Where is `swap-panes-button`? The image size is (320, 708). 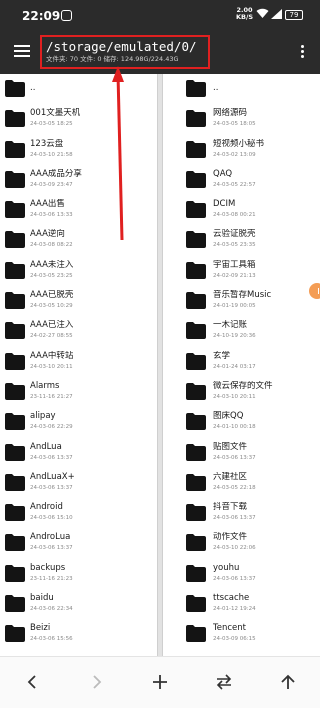
swap-panes-button is located at coordinates (224, 682).